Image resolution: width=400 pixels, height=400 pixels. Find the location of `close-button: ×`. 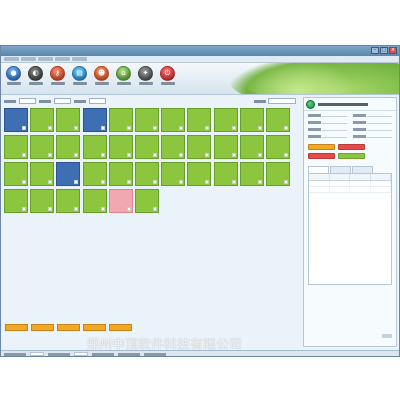

close-button: × is located at coordinates (393, 50).